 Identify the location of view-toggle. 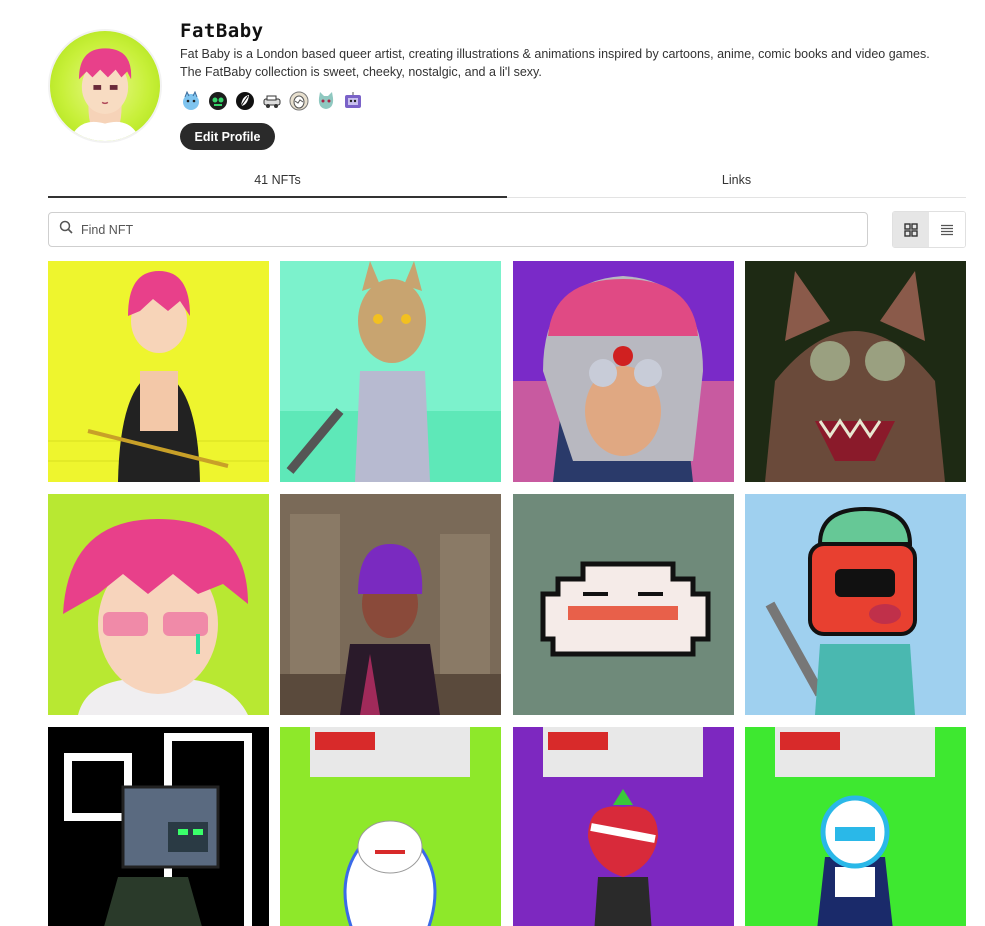
(929, 229).